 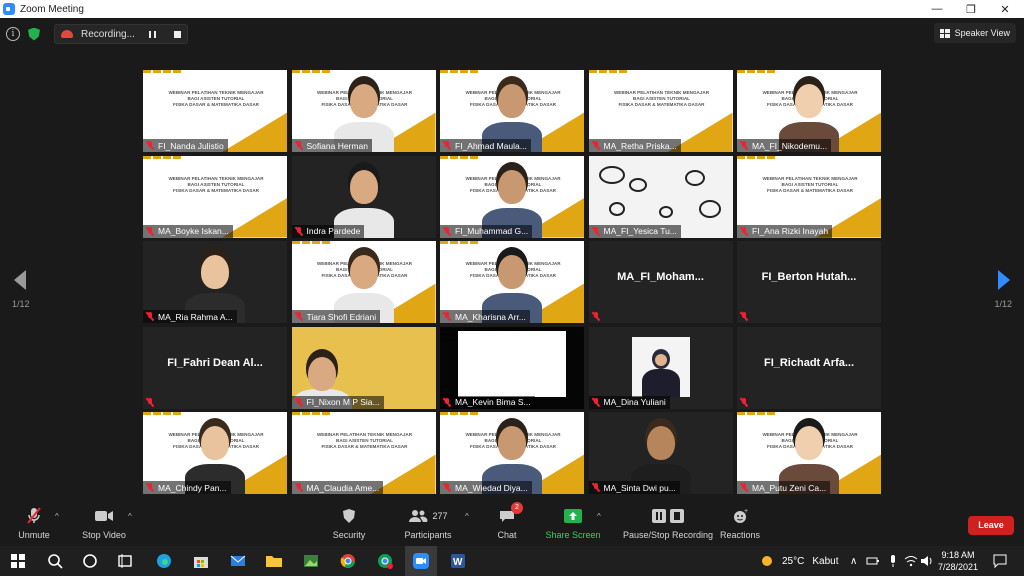 I want to click on pause-recording-icon, so click(x=152, y=34).